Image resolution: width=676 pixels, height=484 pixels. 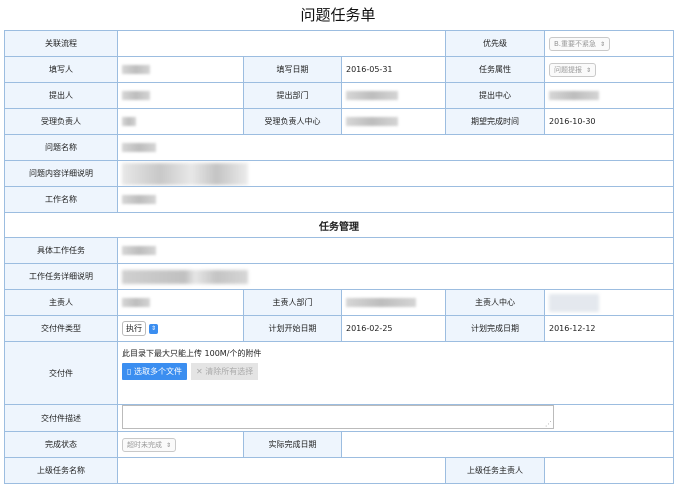 I want to click on fill-date-label: 填写日期, so click(x=292, y=69).